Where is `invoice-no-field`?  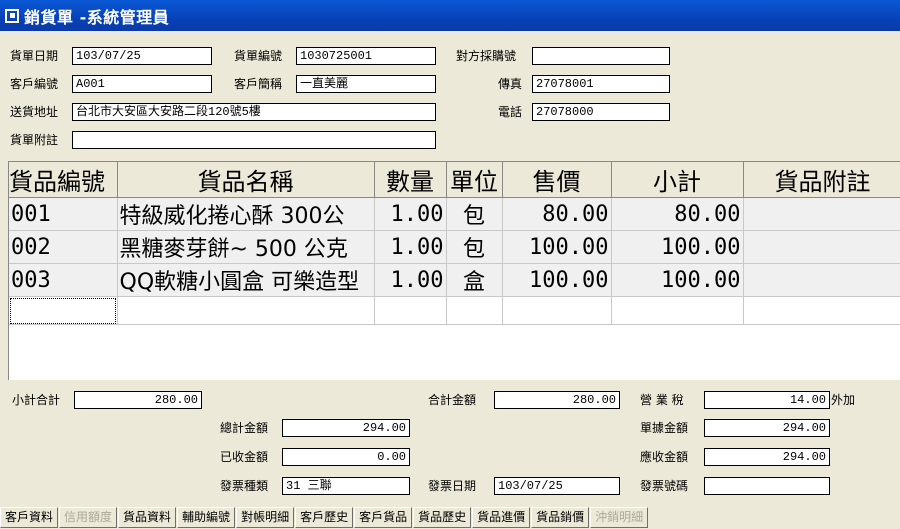
invoice-no-field is located at coordinates (767, 486).